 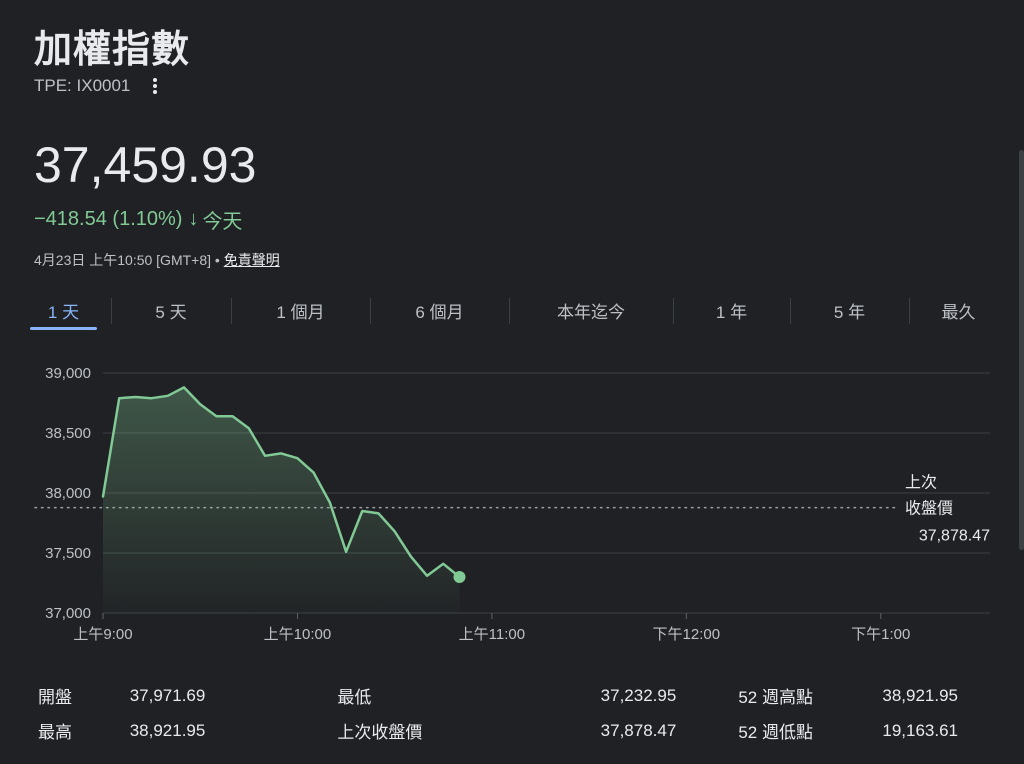 What do you see at coordinates (108, 219) in the screenshot?
I see `change-value: −418.54 (1.10%)` at bounding box center [108, 219].